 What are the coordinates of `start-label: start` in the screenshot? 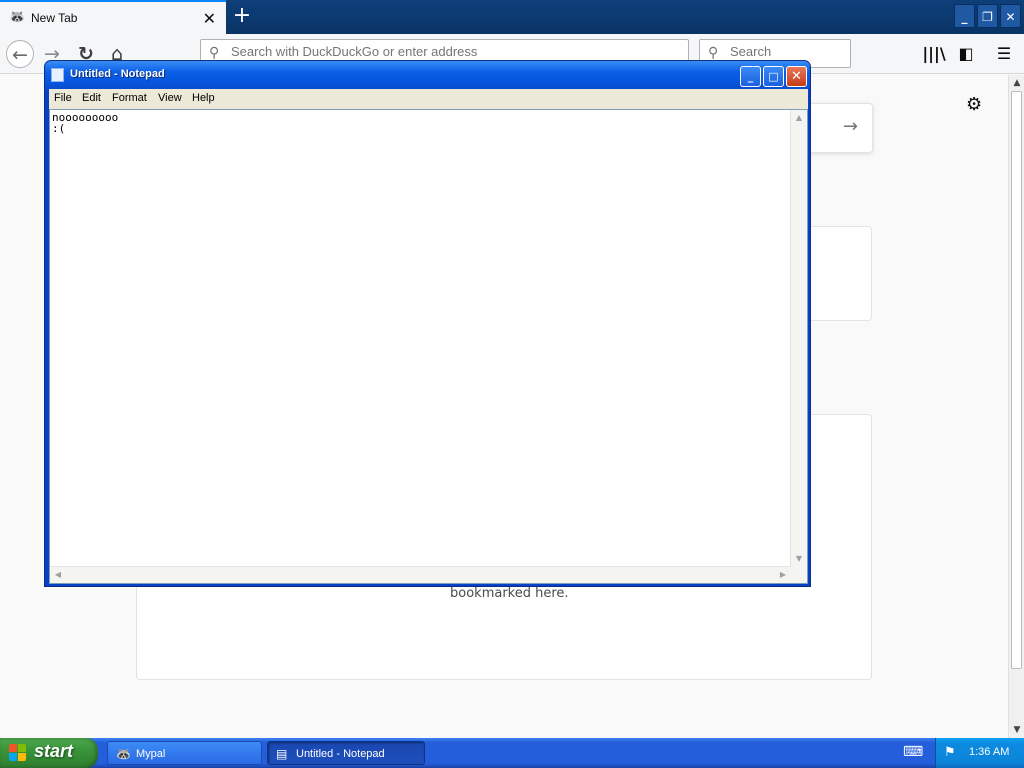 It's located at (54, 751).